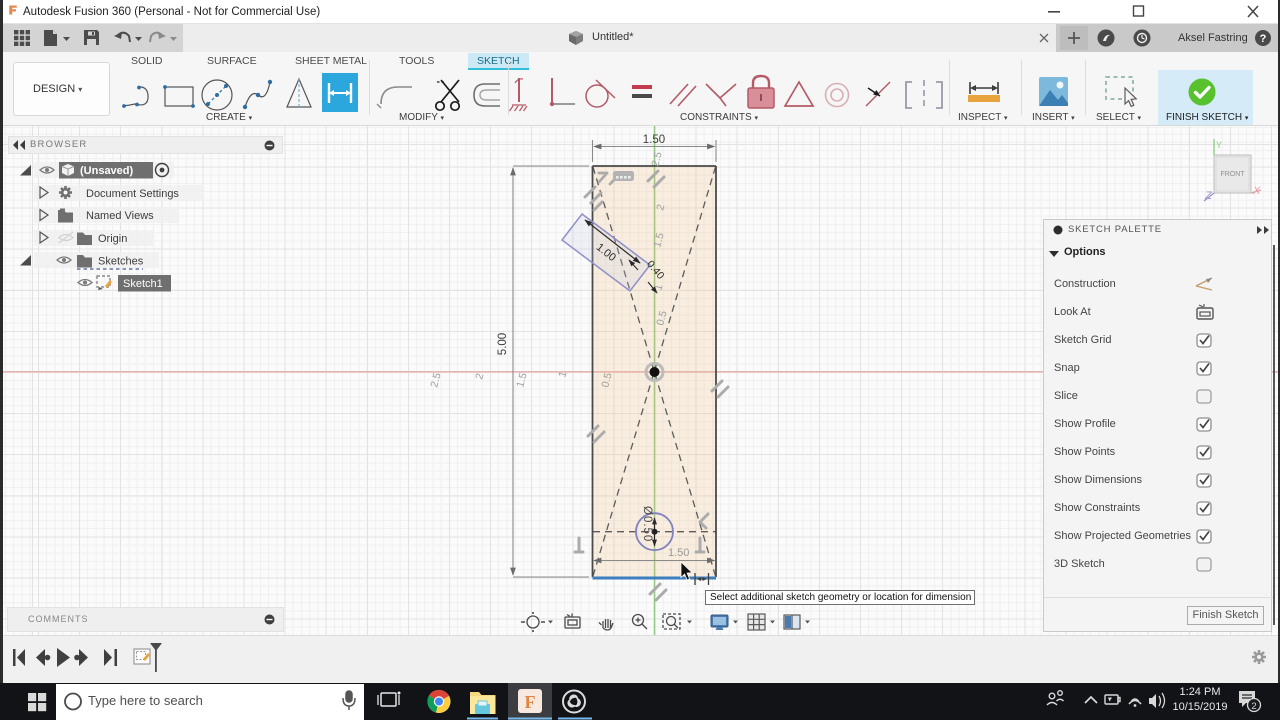  Describe the element at coordinates (530, 702) in the screenshot. I see `svg-text: F` at that location.